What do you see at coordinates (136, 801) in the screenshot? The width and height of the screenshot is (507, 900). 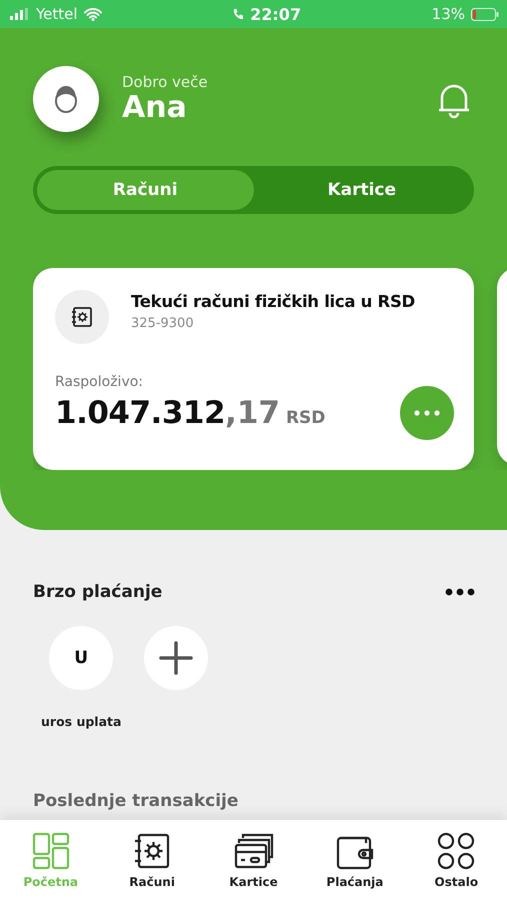 I see `section-title: Poslednje transakcije` at bounding box center [136, 801].